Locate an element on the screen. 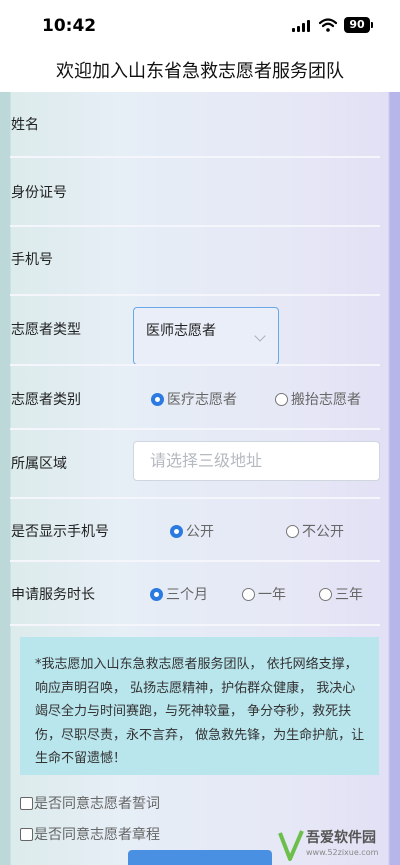 This screenshot has width=400, height=865. volunteer-category-label: 志愿者类别 is located at coordinates (46, 400).